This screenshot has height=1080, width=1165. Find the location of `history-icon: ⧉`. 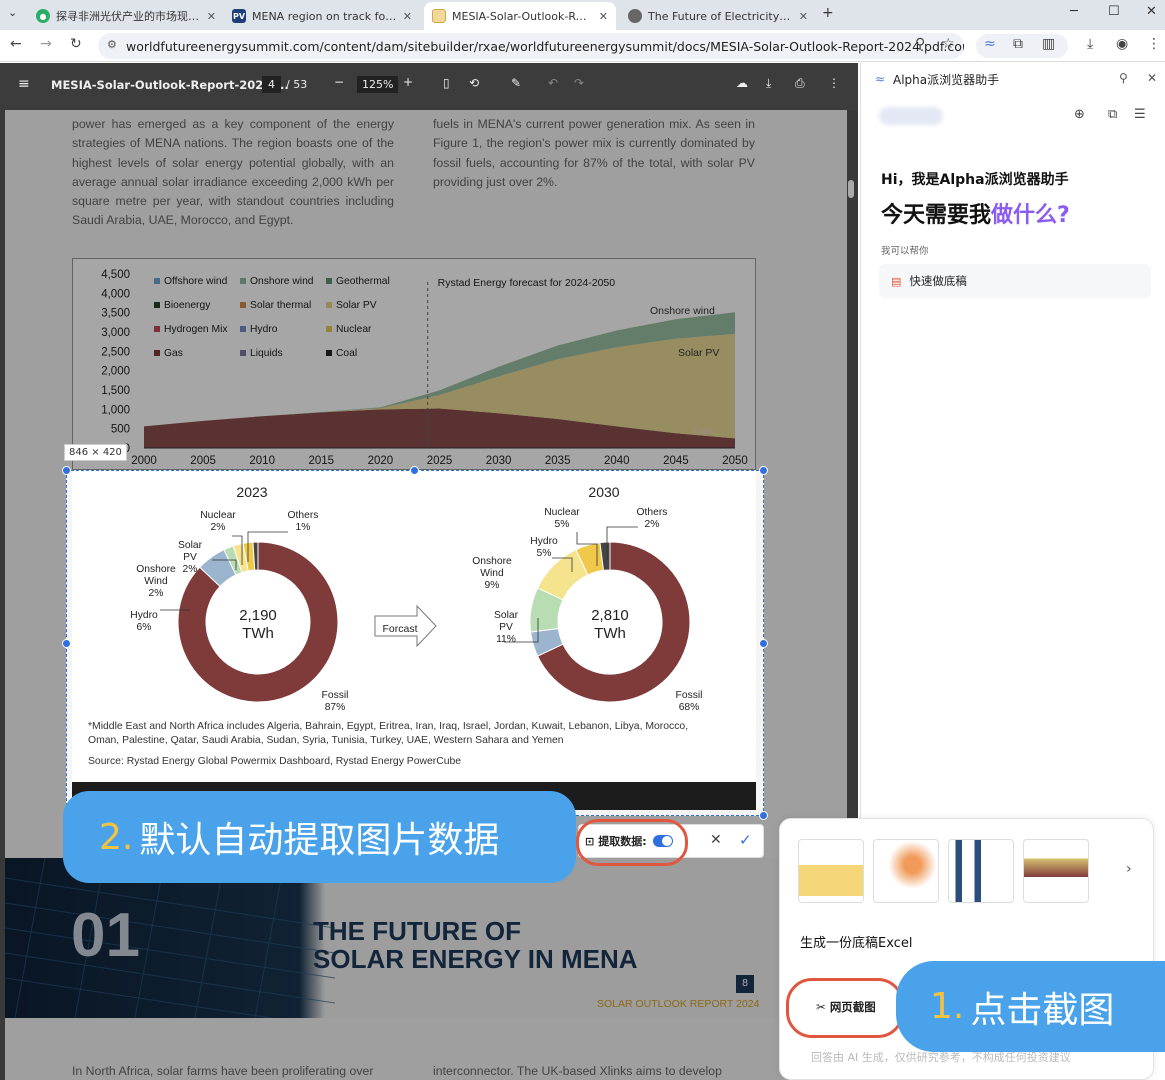

history-icon: ⧉ is located at coordinates (1112, 114).